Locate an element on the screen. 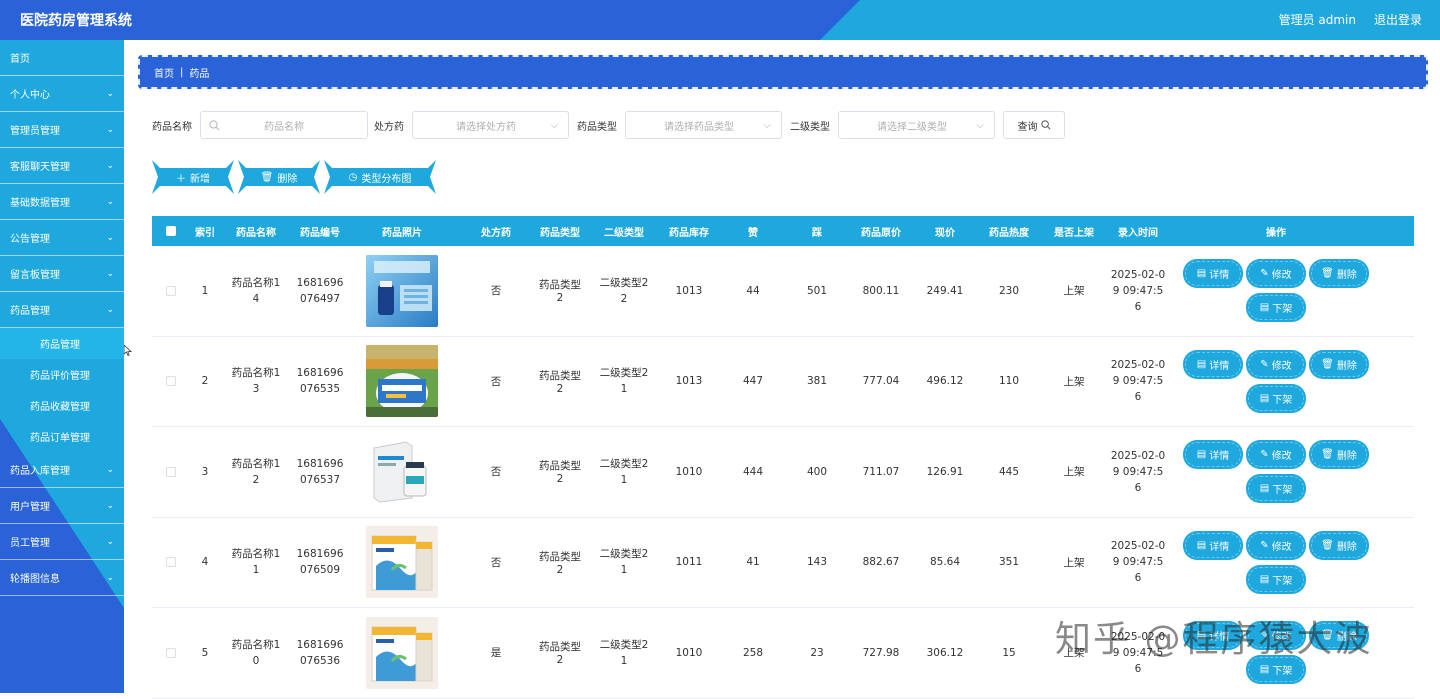  column-header: 现价 is located at coordinates (945, 233).